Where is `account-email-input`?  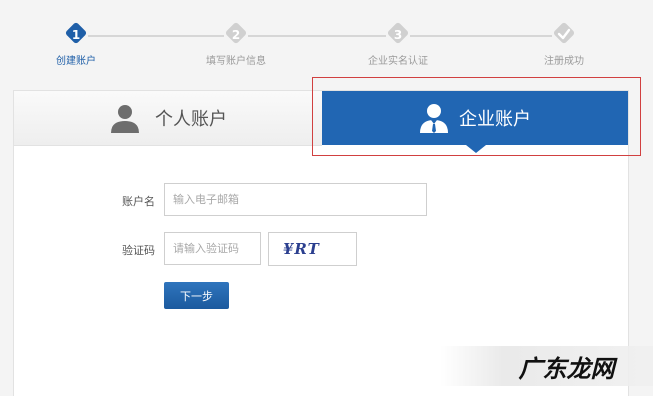 account-email-input is located at coordinates (295, 199).